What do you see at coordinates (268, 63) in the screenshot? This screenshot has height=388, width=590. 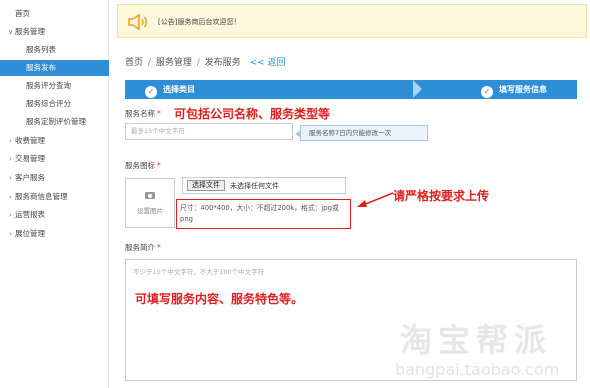 I see `back-link: << 返回` at bounding box center [268, 63].